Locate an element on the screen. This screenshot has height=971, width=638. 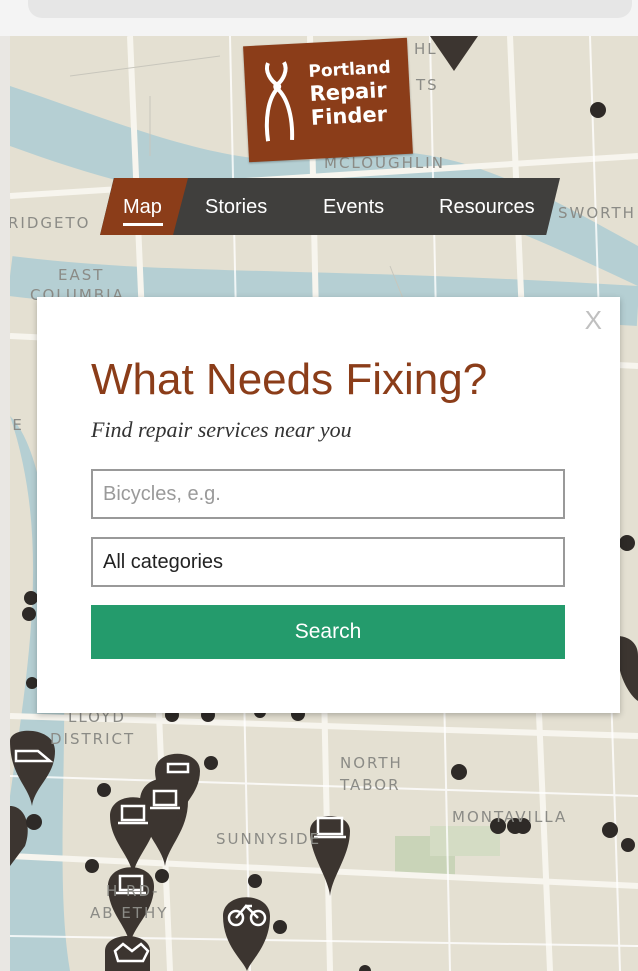
map-label: MONTAVILLA is located at coordinates (510, 817).